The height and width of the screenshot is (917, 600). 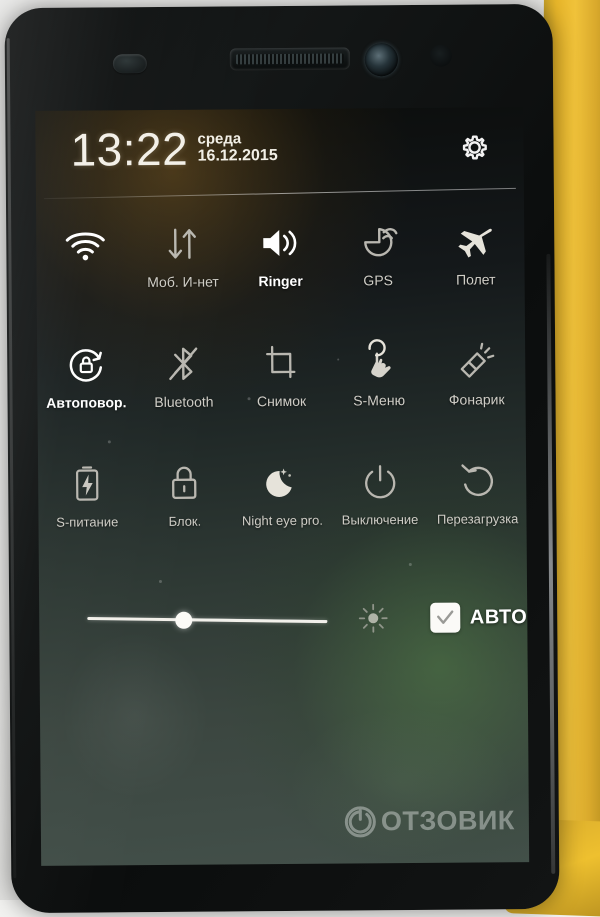 What do you see at coordinates (281, 401) in the screenshot?
I see `toggle-label: Снимок` at bounding box center [281, 401].